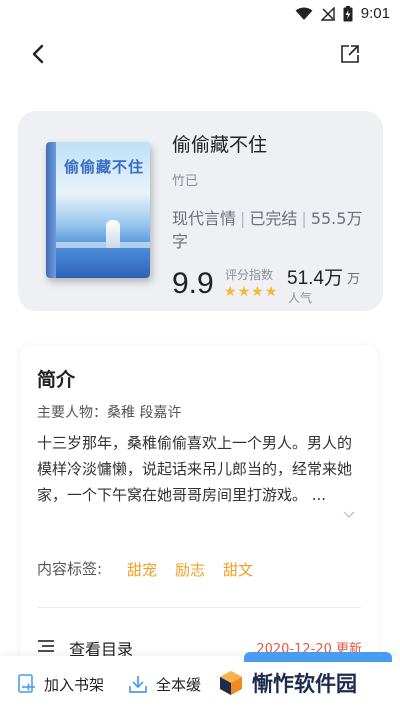 The height and width of the screenshot is (711, 400). What do you see at coordinates (109, 413) in the screenshot?
I see `main-characters: 主要人物：桑稚 段嘉许` at bounding box center [109, 413].